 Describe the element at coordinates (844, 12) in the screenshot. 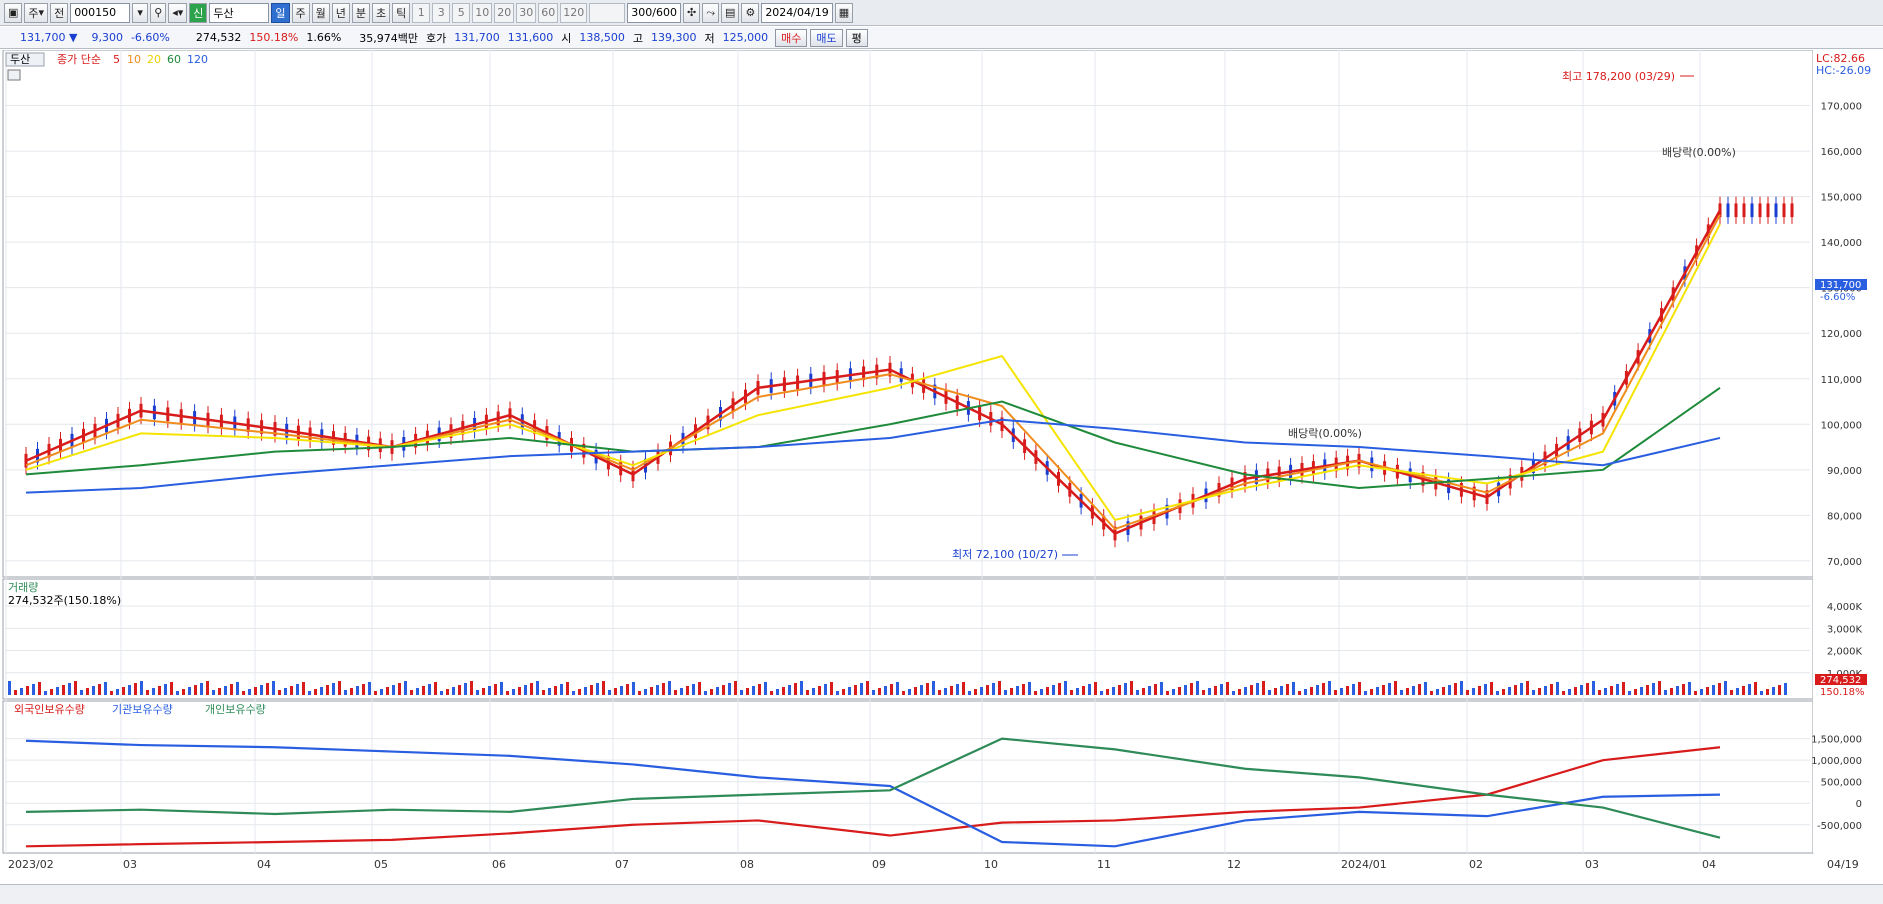

I see `calendar-icon: ▦` at that location.